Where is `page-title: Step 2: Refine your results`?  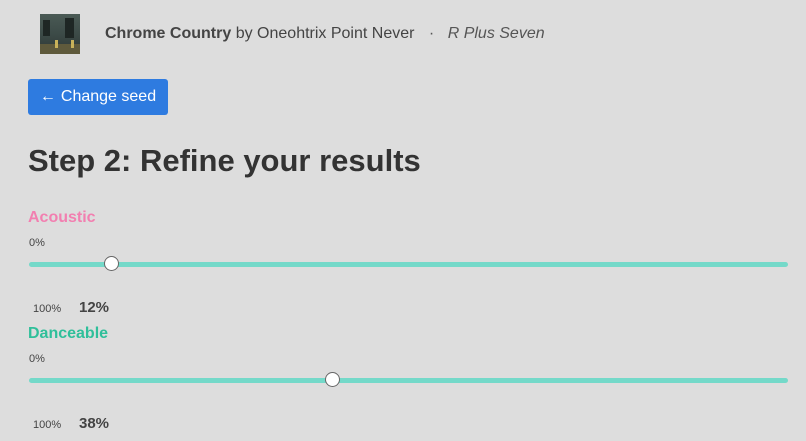 page-title: Step 2: Refine your results is located at coordinates (224, 160).